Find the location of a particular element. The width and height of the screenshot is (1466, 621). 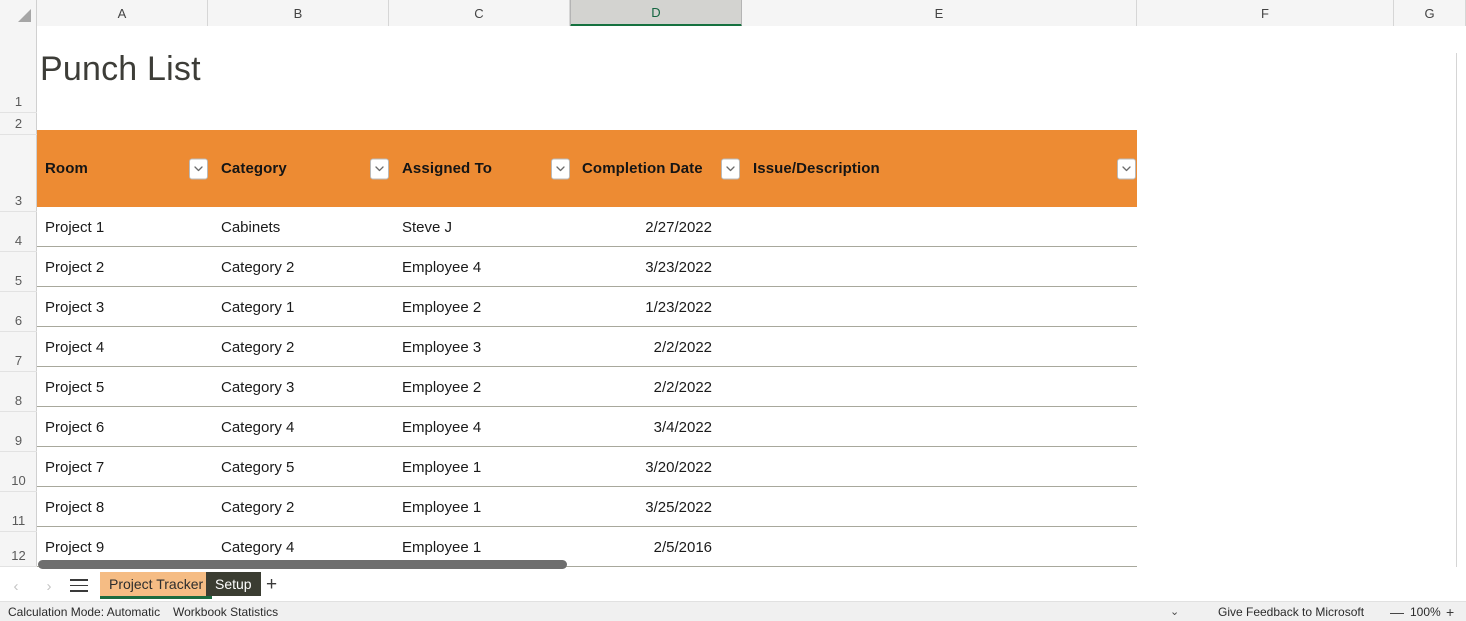

row-header-6: 6 is located at coordinates (18, 312).